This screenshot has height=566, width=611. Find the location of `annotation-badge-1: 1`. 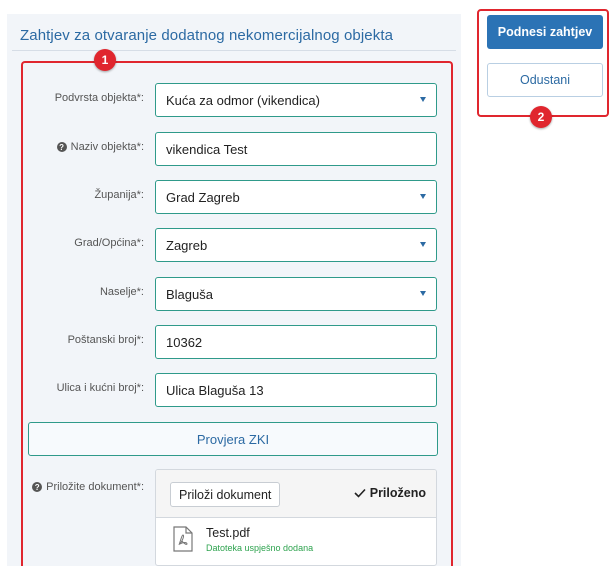

annotation-badge-1: 1 is located at coordinates (105, 60).